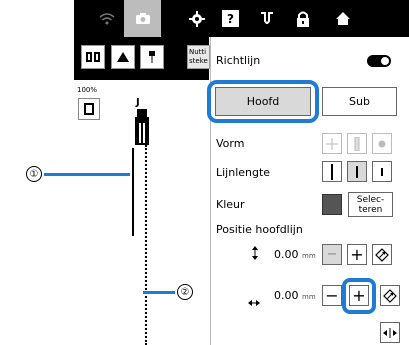 The image size is (409, 345). I want to click on callout-2: ②, so click(185, 292).